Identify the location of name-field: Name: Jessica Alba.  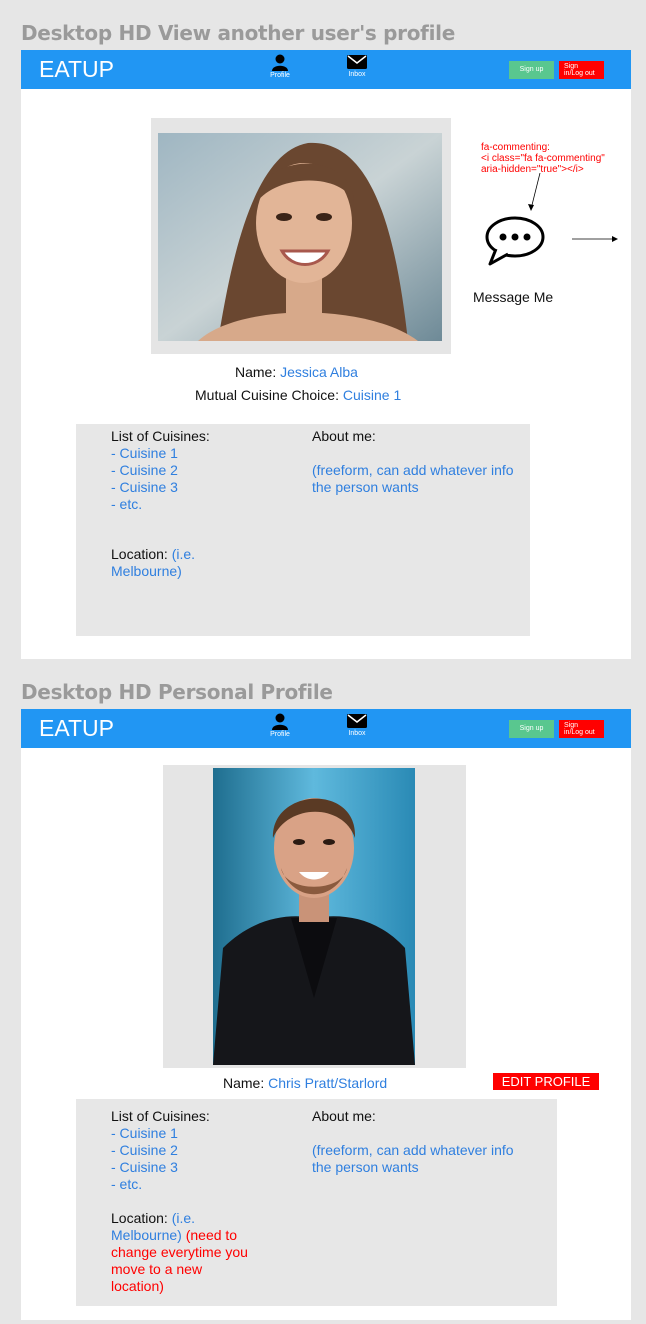
(296, 372).